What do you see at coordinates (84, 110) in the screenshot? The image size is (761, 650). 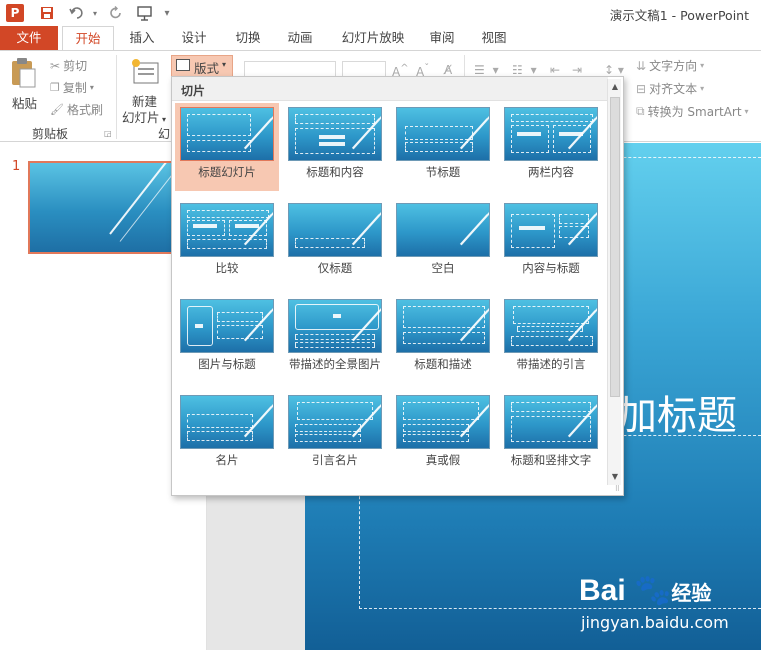 I see `format-painter-label: 格式刷` at bounding box center [84, 110].